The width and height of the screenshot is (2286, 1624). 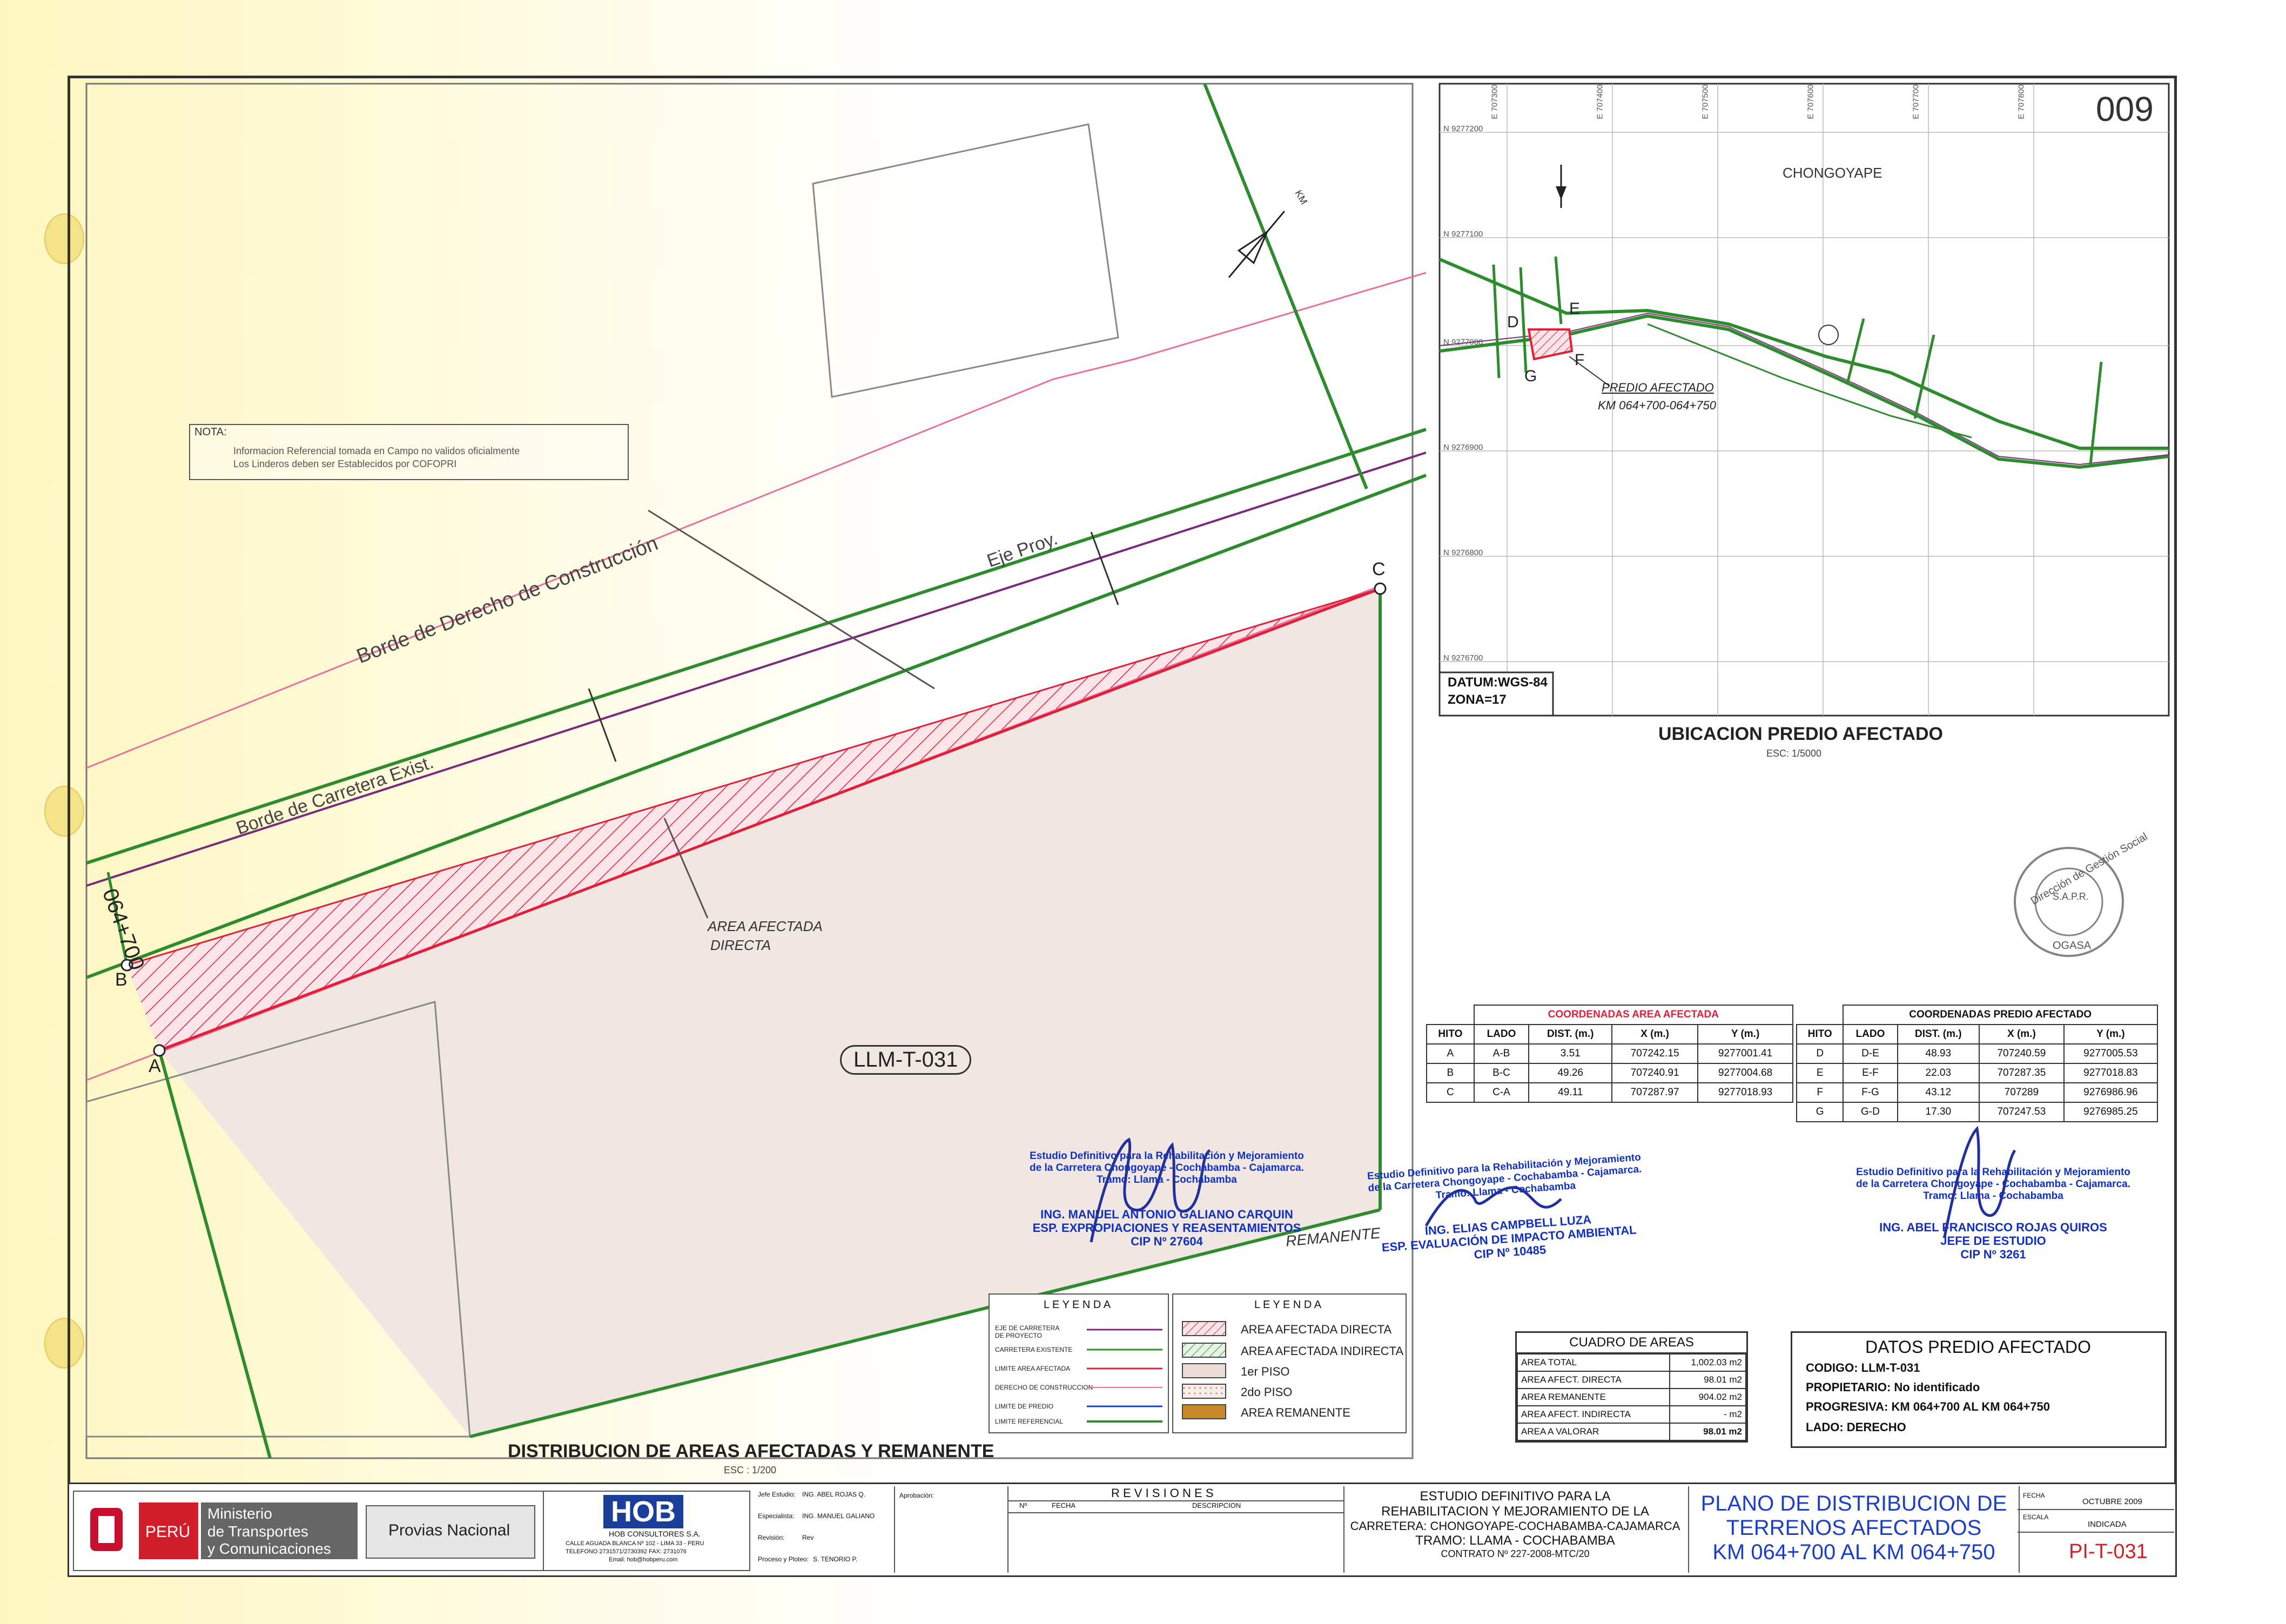 I want to click on esp-label: Especialista:, so click(x=776, y=1516).